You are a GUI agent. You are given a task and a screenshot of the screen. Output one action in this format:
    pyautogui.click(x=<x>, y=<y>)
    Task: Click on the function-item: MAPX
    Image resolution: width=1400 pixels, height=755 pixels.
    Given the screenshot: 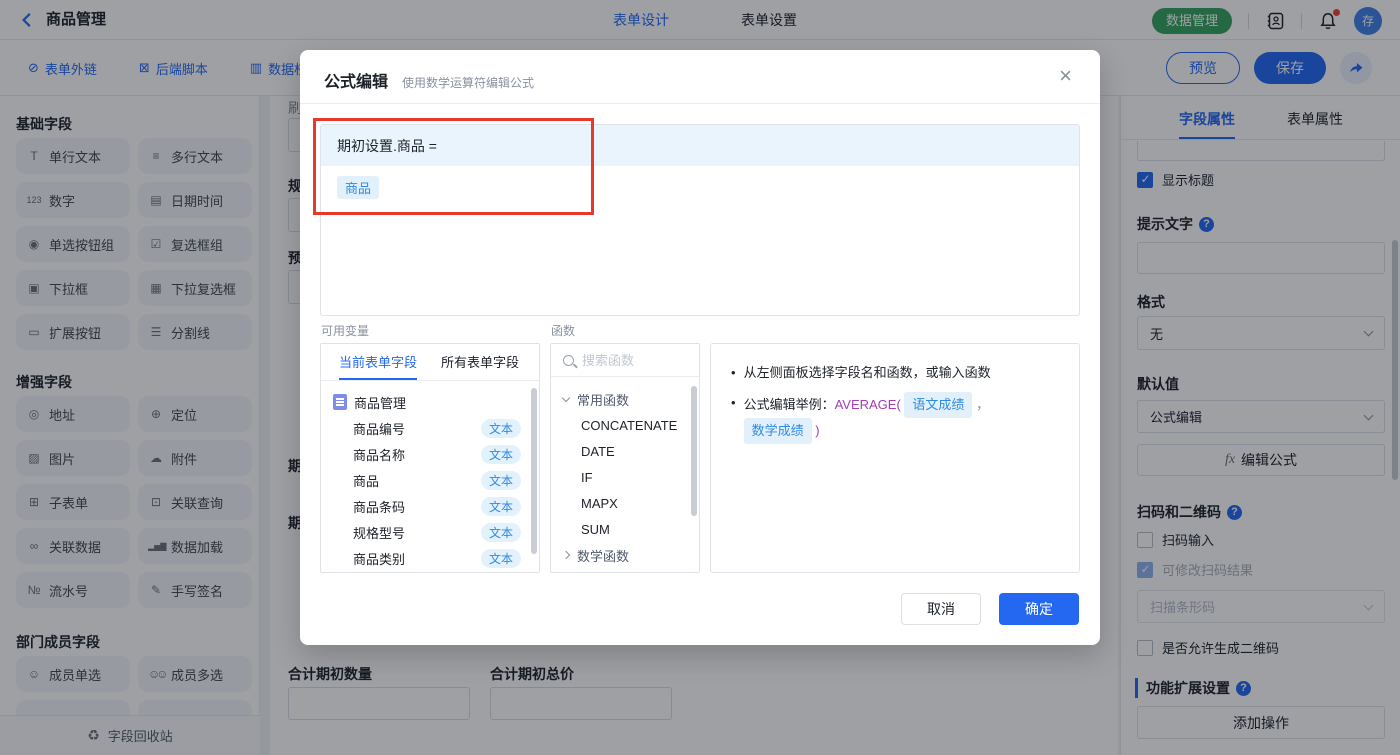 What is the action you would take?
    pyautogui.click(x=626, y=503)
    